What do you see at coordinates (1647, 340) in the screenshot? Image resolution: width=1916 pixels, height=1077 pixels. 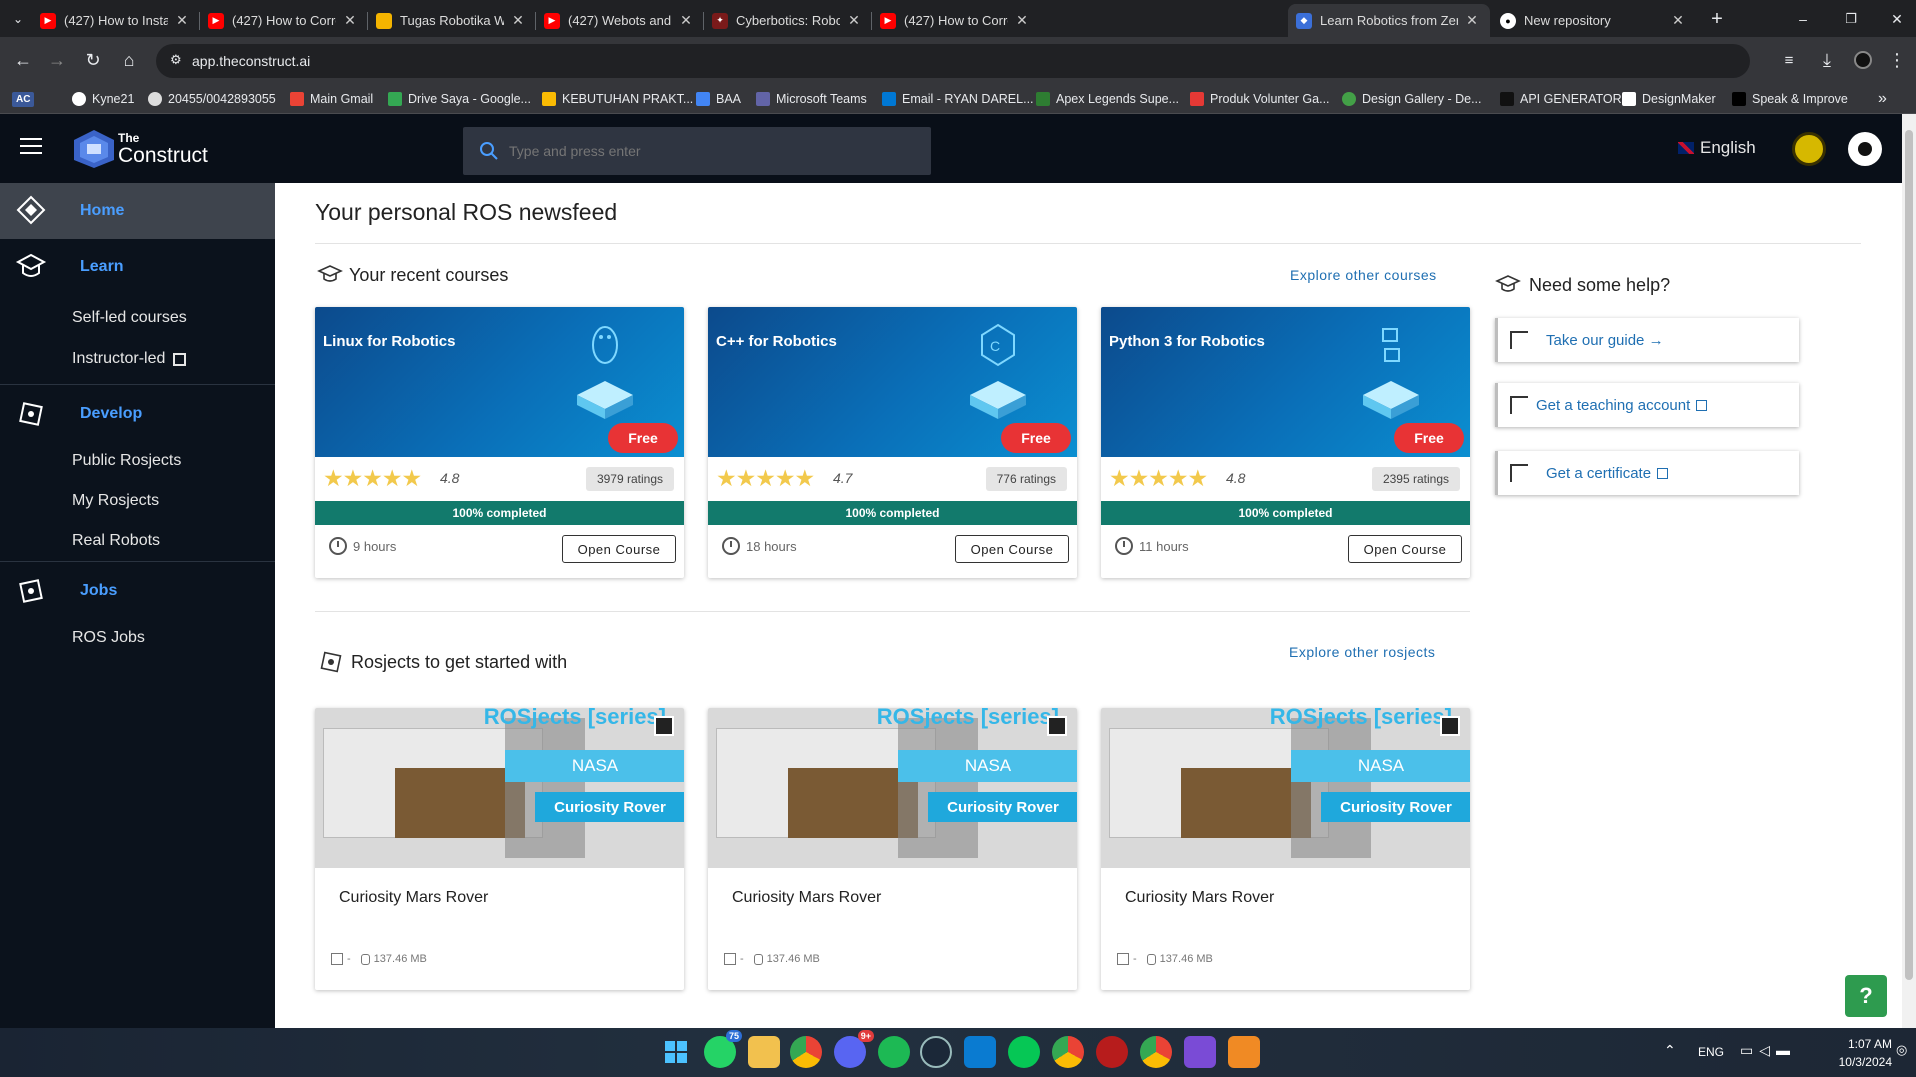 I see `help-link-guide: Take our guide →` at bounding box center [1647, 340].